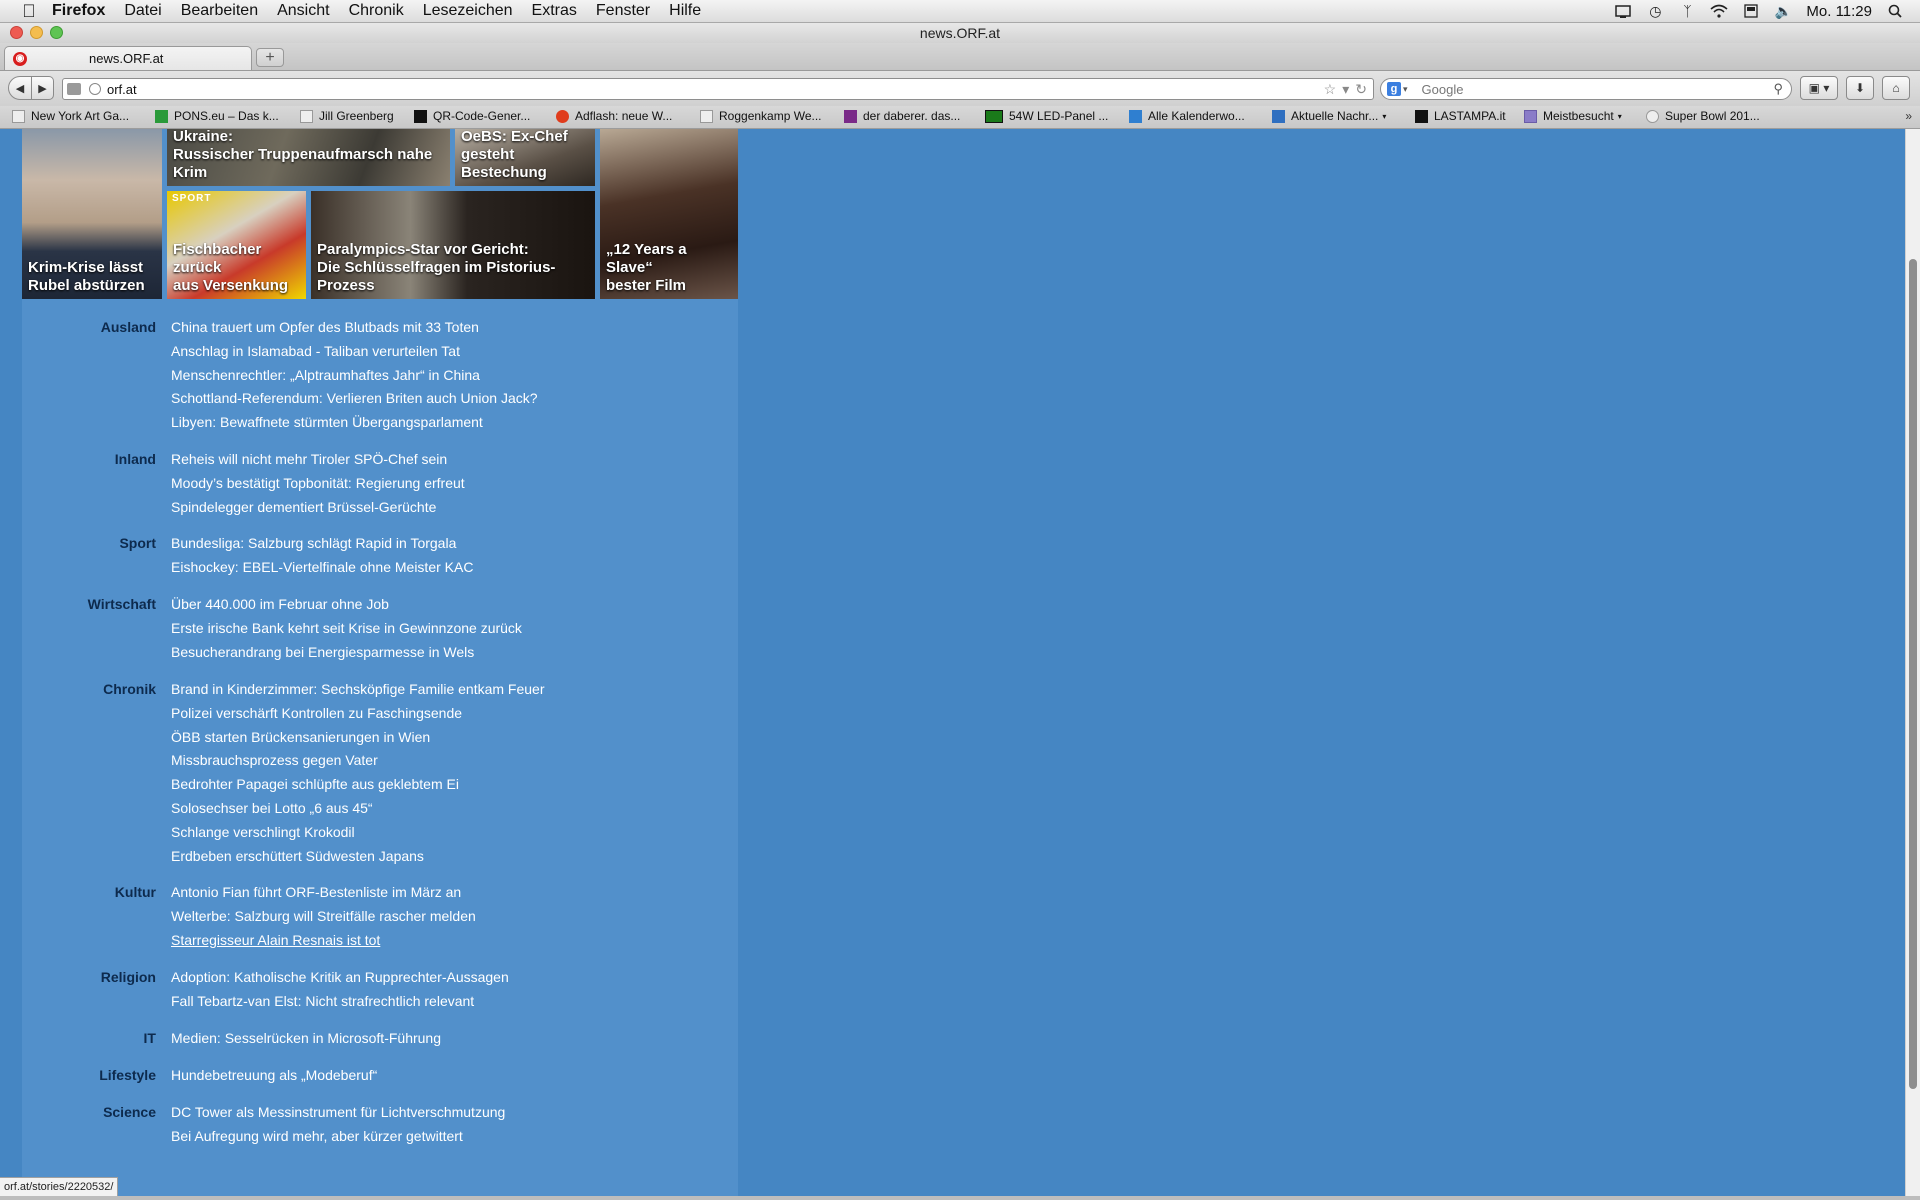 This screenshot has height=1200, width=1920. I want to click on bookmark-star-icon: ☆, so click(1330, 89).